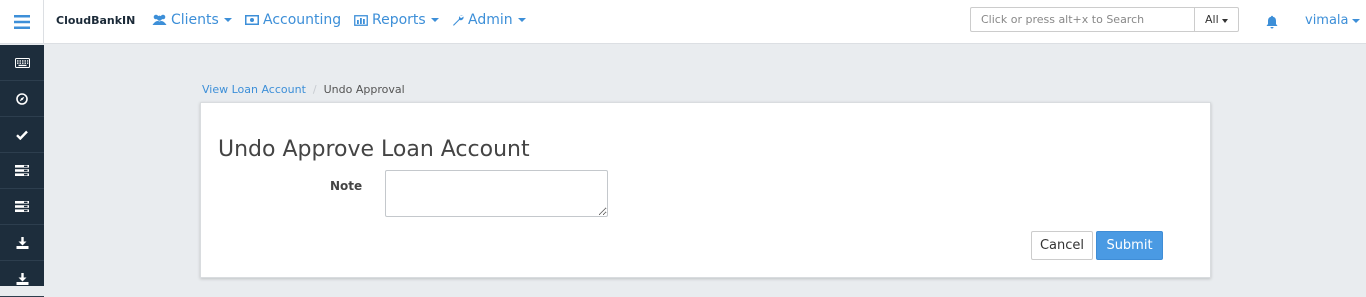  Describe the element at coordinates (374, 149) in the screenshot. I see `page-title: Undo Approve Loan Account` at that location.